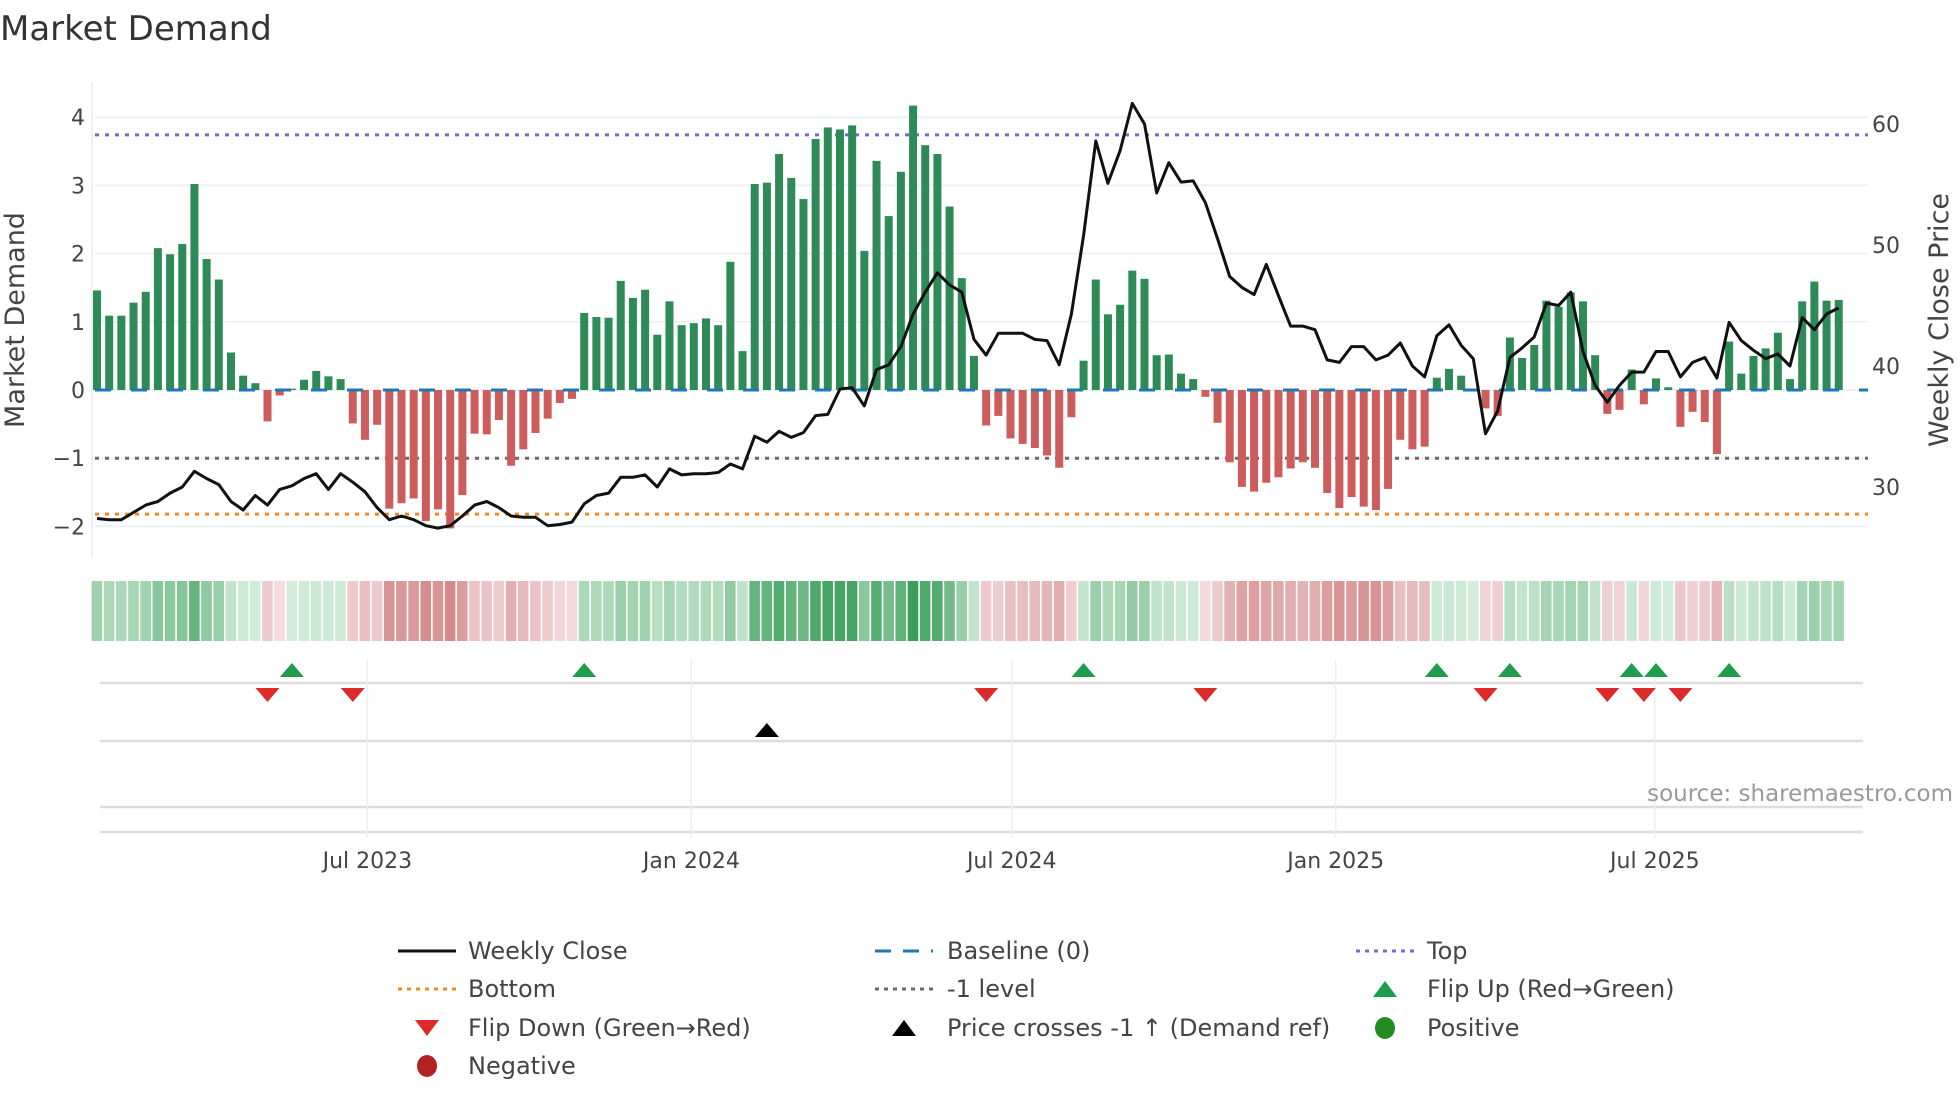 The width and height of the screenshot is (1960, 1106). Describe the element at coordinates (69, 323) in the screenshot. I see `y-axis-left: −2 −1 0 1 2 3 4` at that location.